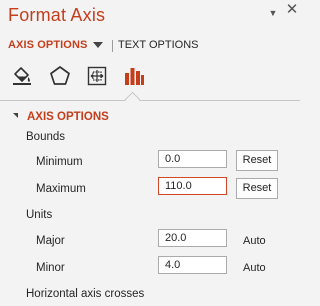 Image resolution: width=320 pixels, height=306 pixels. Describe the element at coordinates (132, 99) in the screenshot. I see `selected-tab-indicator` at that location.